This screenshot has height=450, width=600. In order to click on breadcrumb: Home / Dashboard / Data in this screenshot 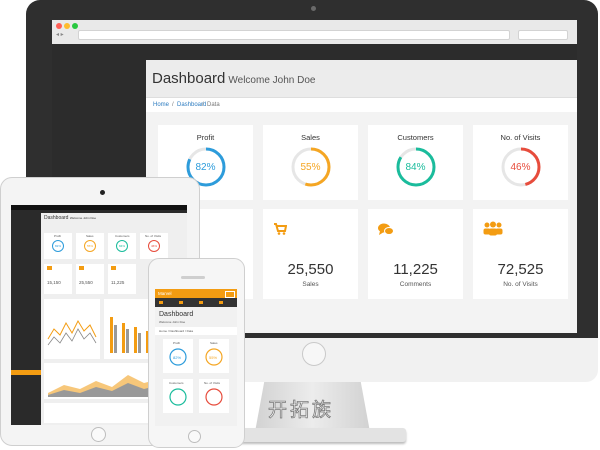, I will do `click(361, 105)`.